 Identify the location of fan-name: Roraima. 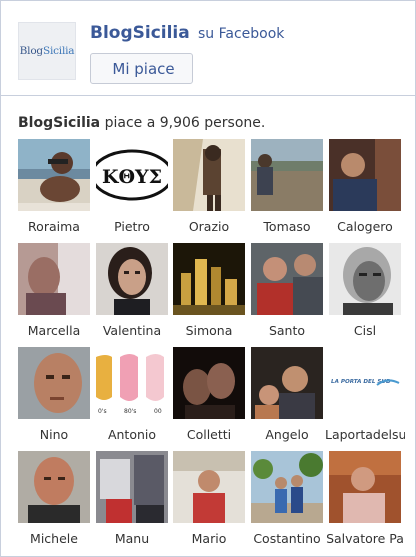
(54, 226).